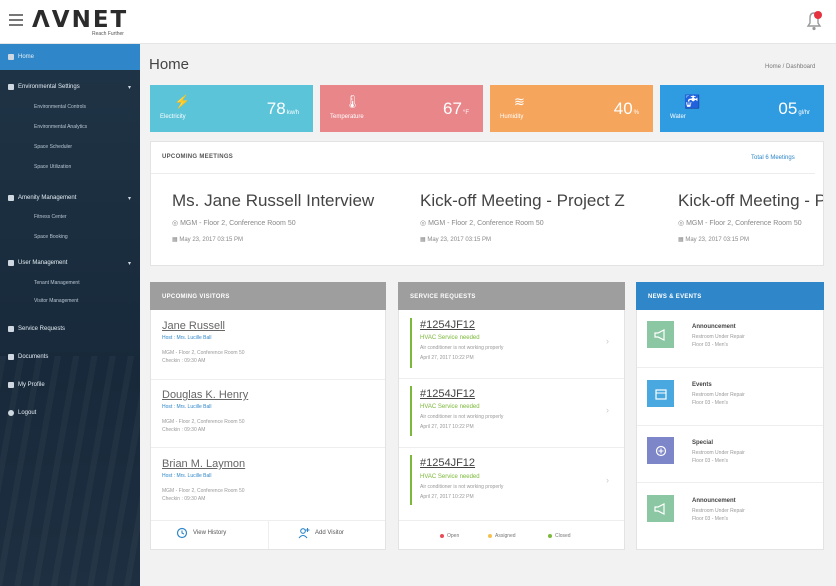  What do you see at coordinates (730, 296) in the screenshot?
I see `news-events-heading: NEWS & EVENTS` at bounding box center [730, 296].